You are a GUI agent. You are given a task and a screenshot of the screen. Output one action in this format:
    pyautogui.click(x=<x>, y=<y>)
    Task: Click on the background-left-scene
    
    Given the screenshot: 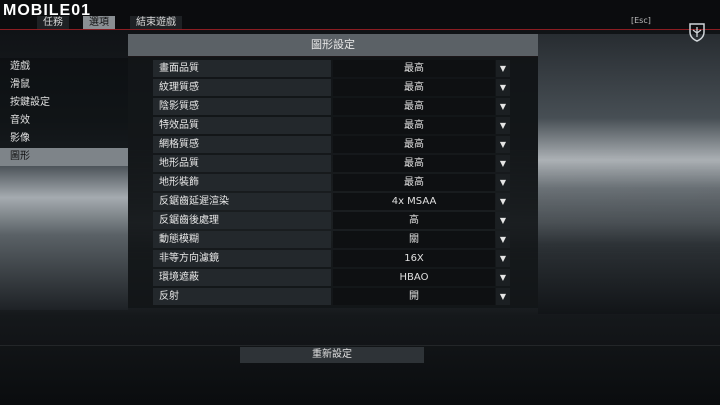 What is the action you would take?
    pyautogui.click(x=64, y=235)
    